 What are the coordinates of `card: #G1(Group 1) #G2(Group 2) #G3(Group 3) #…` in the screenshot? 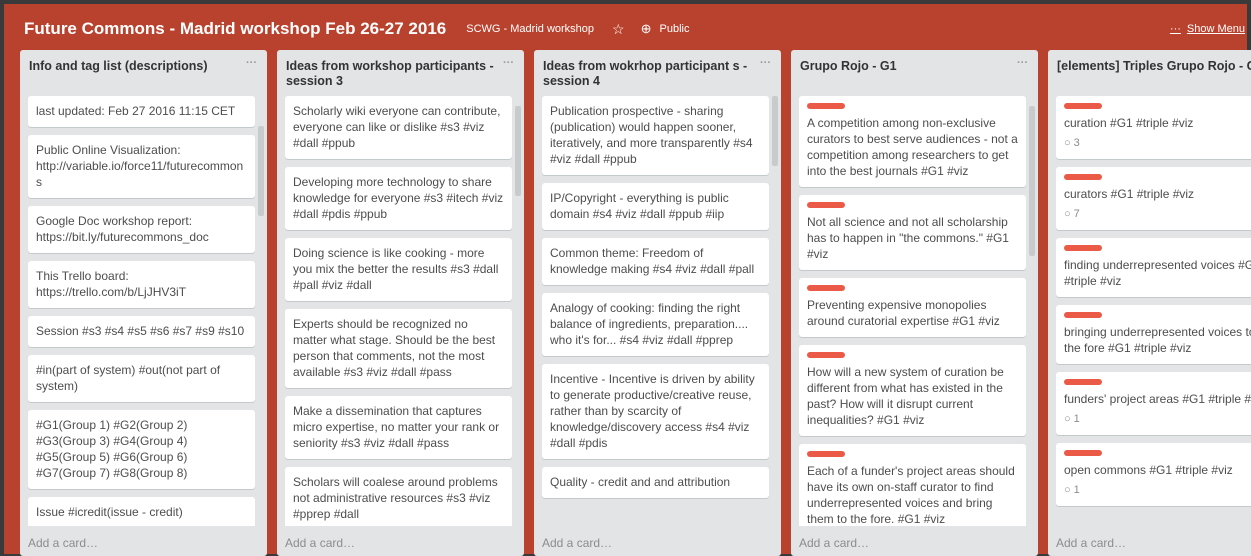 It's located at (141, 449).